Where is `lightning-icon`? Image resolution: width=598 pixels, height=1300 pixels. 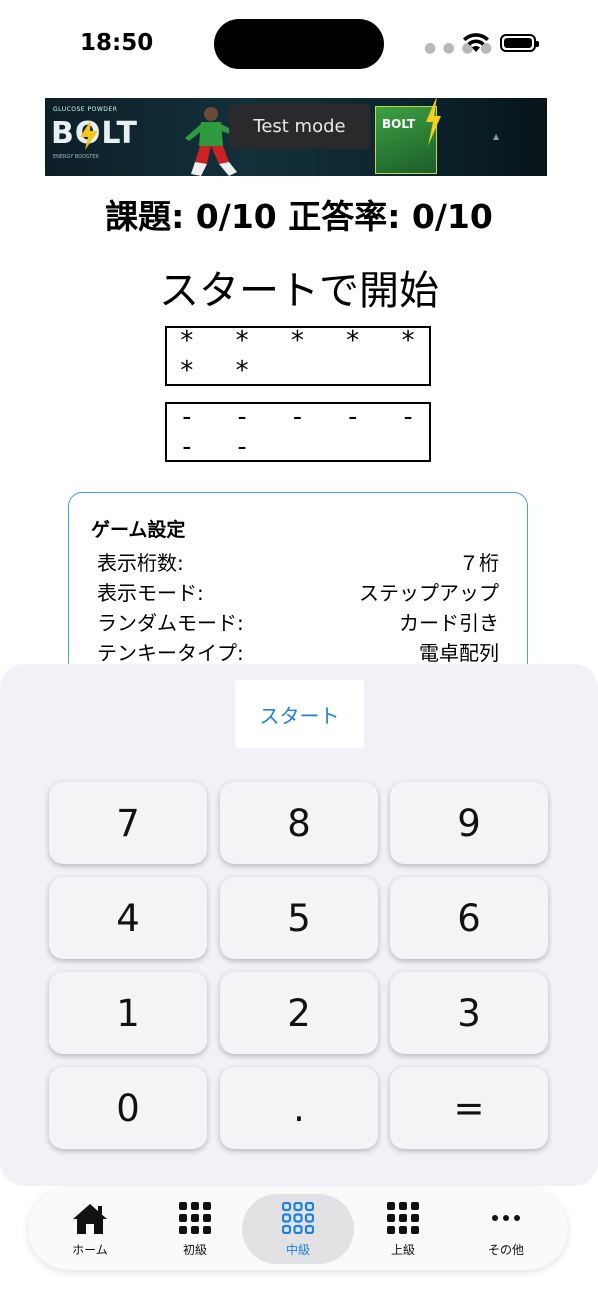
lightning-icon is located at coordinates (89, 135).